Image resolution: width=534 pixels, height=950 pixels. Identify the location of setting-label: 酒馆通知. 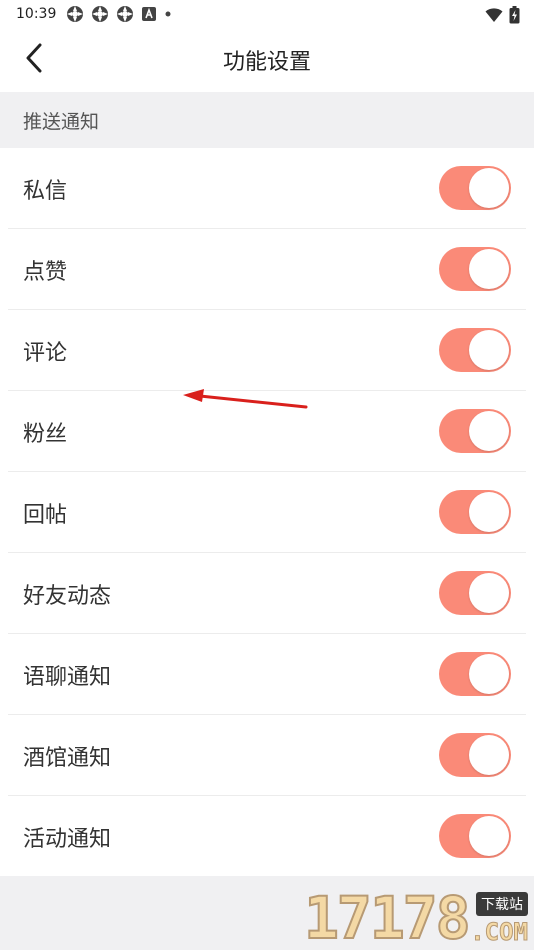
(67, 758).